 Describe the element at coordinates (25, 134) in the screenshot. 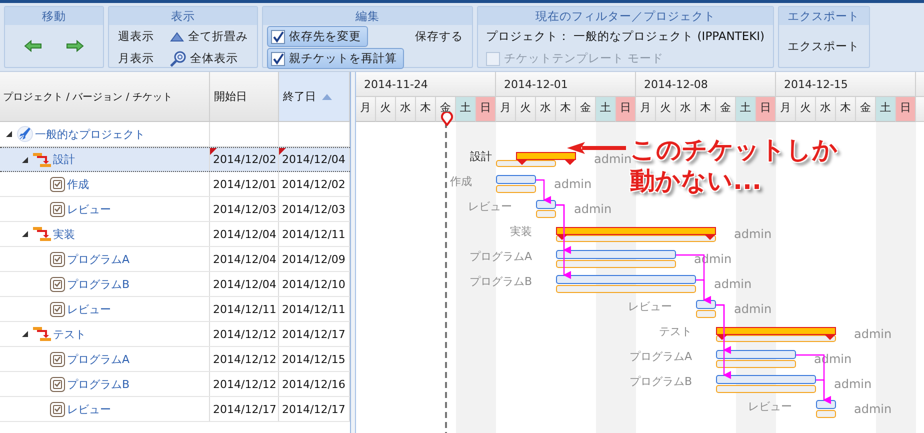

I see `rocket-icon` at that location.